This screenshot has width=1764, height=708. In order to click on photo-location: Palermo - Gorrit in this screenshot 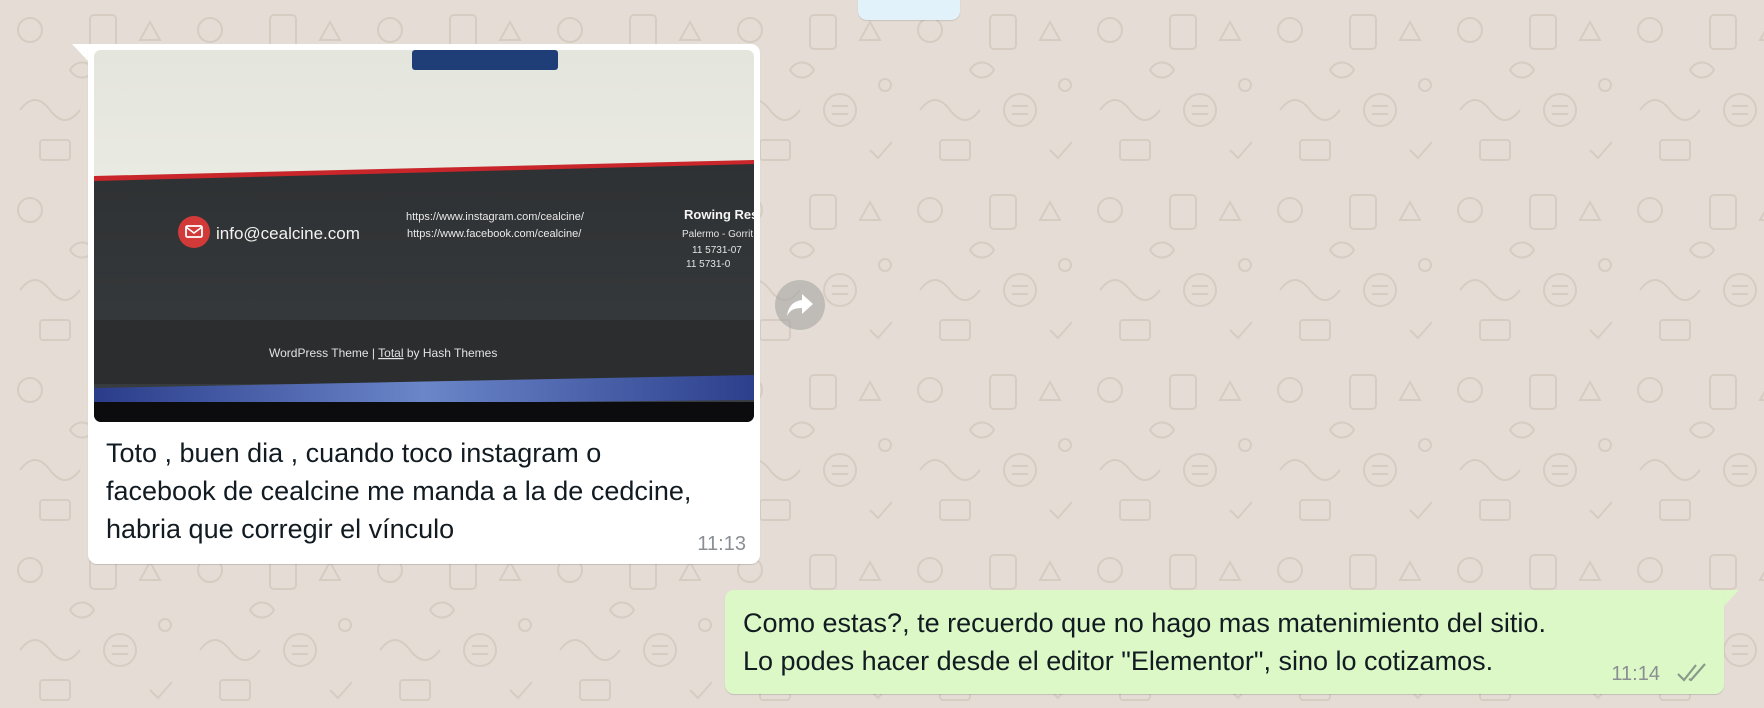, I will do `click(717, 234)`.